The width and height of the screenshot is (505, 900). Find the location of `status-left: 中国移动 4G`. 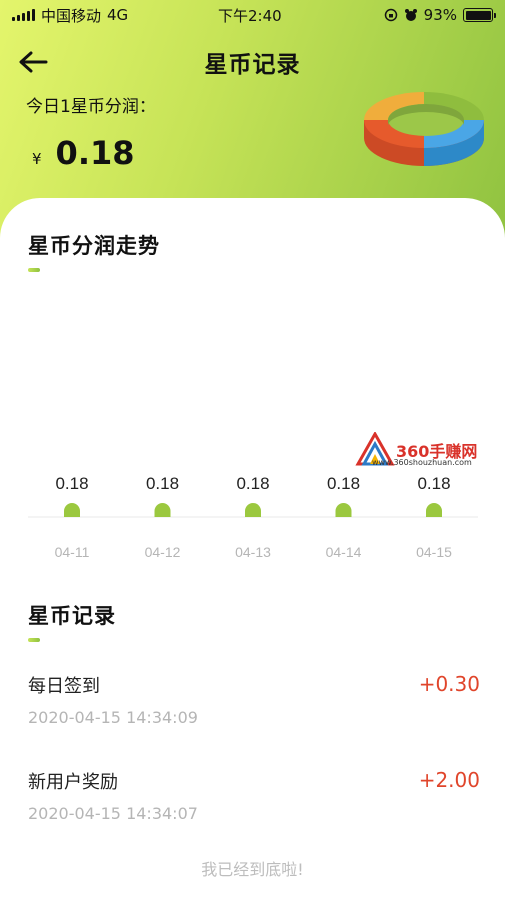

status-left: 中国移动 4G is located at coordinates (70, 15).